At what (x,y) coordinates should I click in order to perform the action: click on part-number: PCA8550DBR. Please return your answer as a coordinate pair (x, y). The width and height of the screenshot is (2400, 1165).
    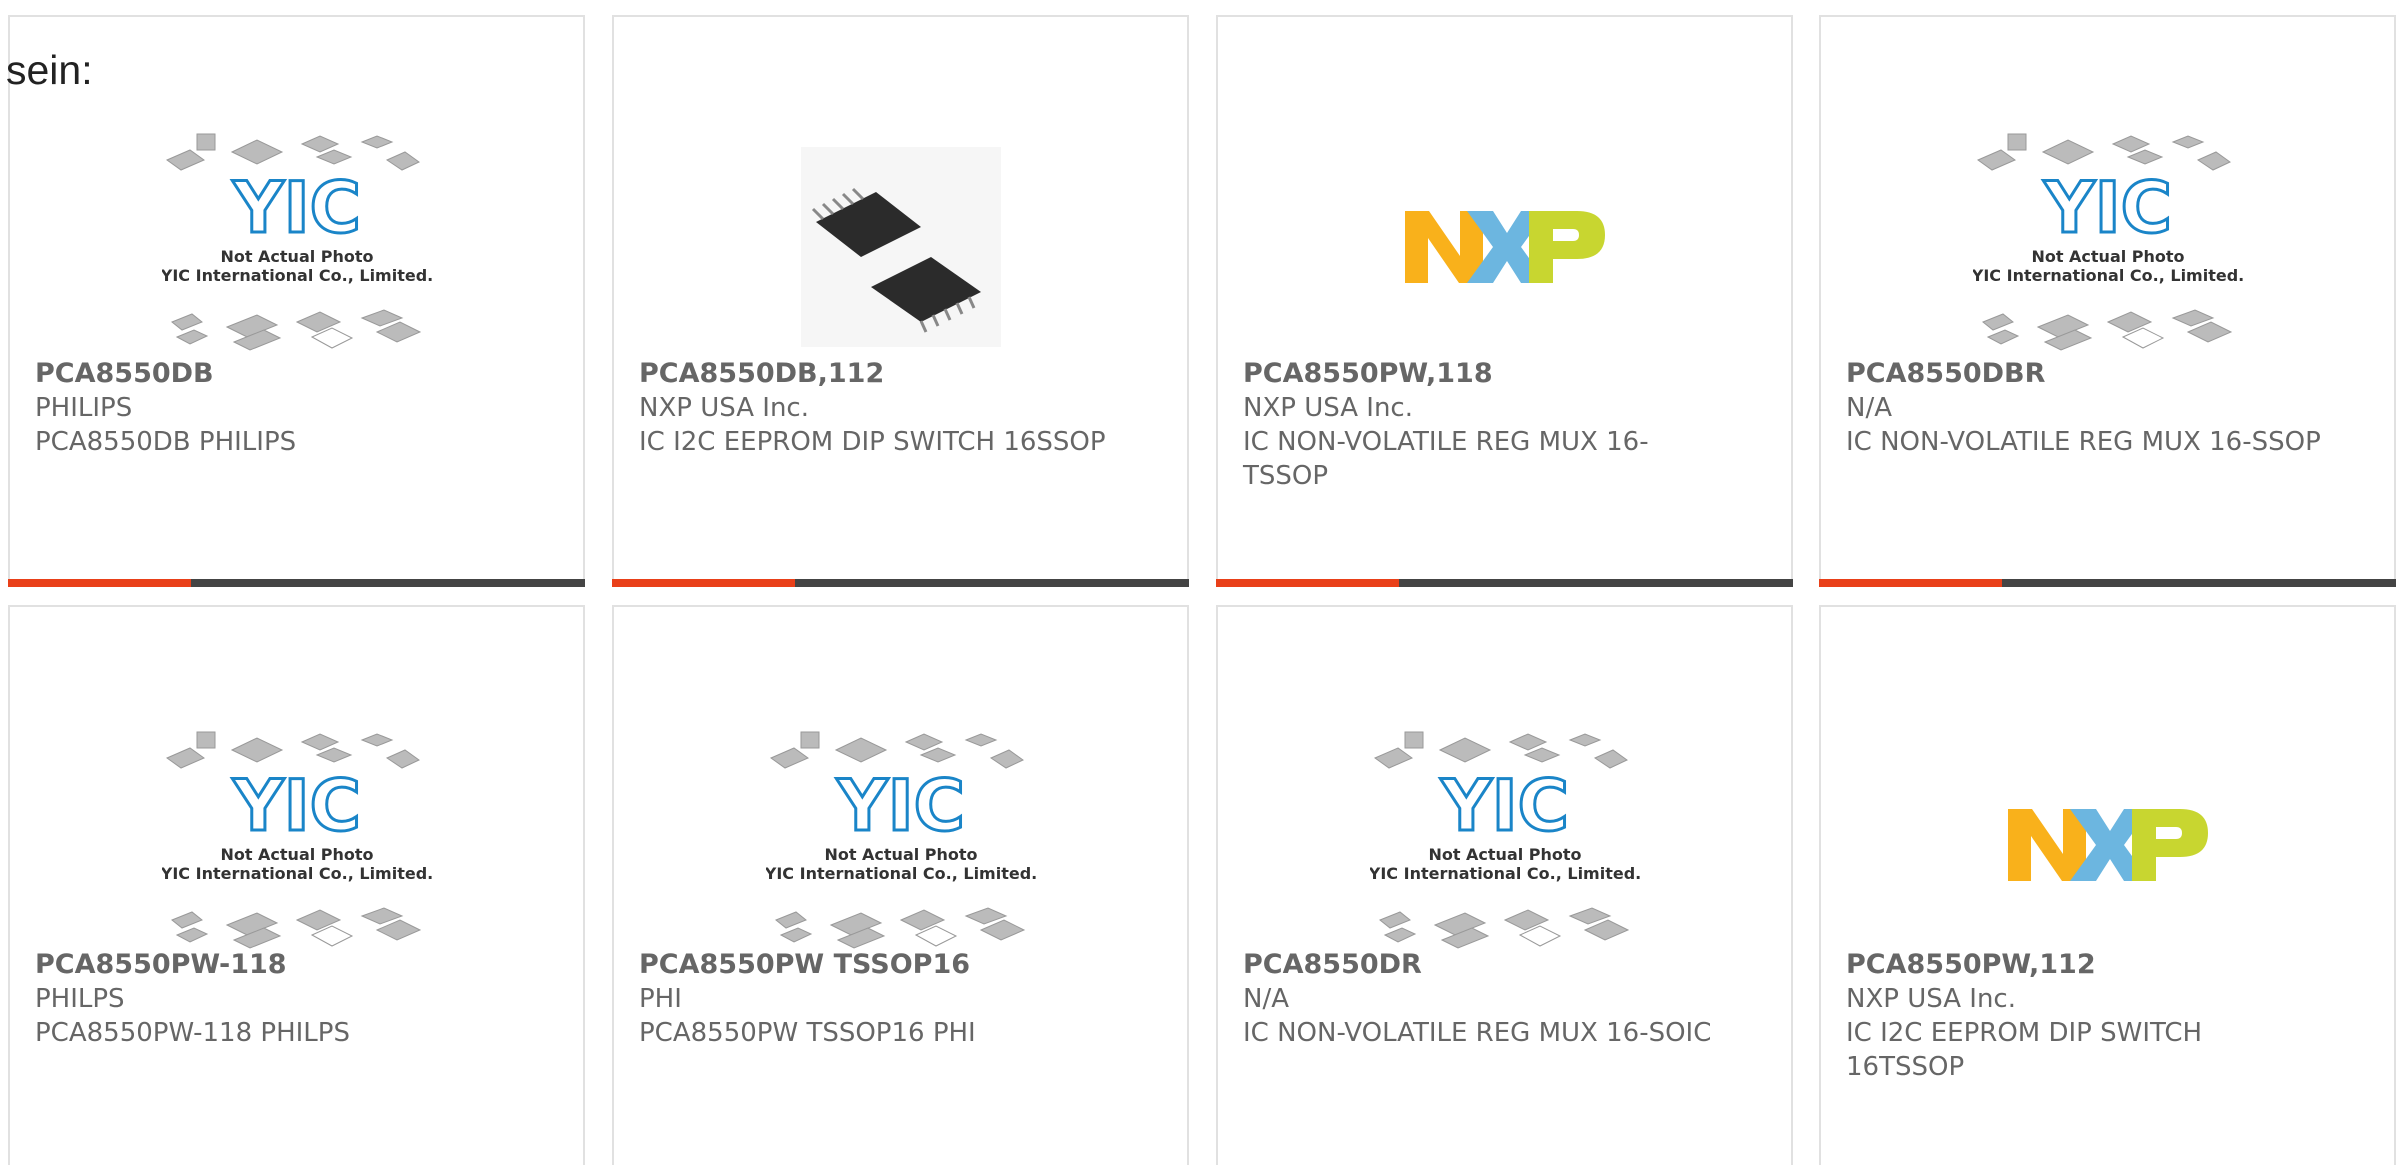
    Looking at the image, I should click on (2107, 374).